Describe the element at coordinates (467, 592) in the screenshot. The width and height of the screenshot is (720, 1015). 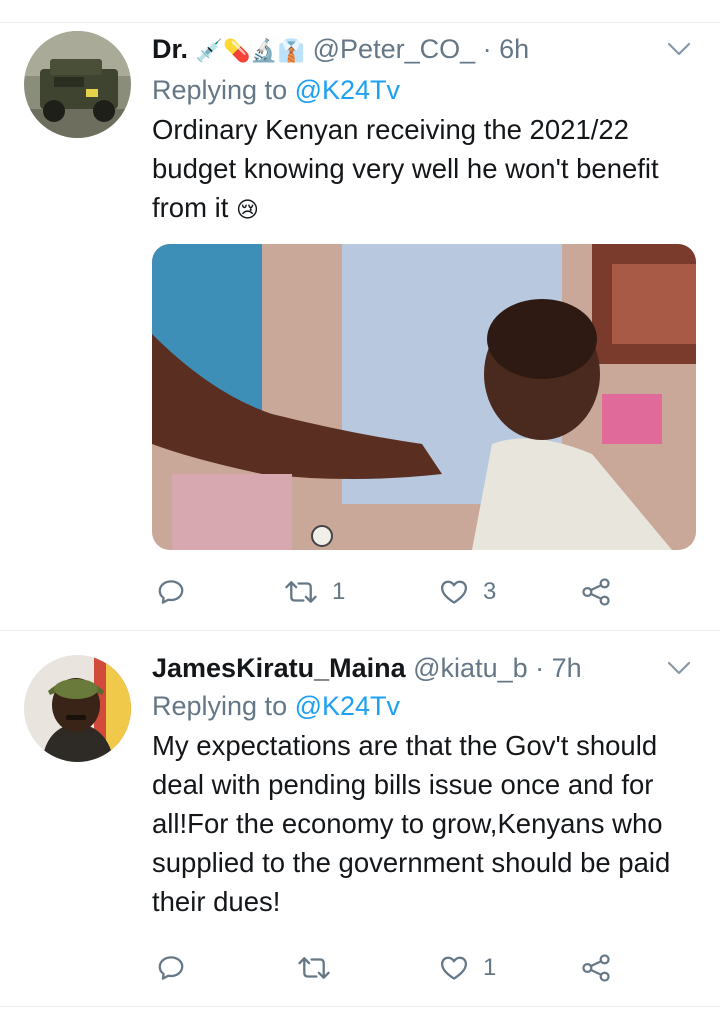
I see `like-button: 3` at that location.